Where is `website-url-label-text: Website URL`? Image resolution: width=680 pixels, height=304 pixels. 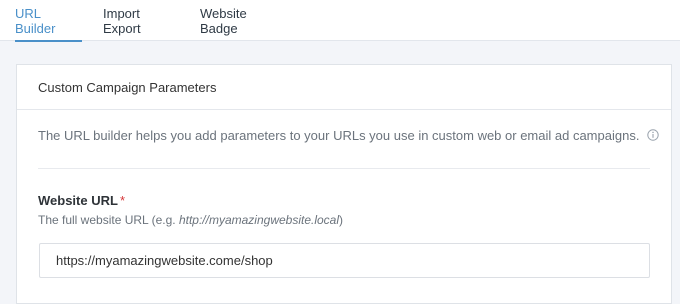
website-url-label-text: Website URL is located at coordinates (78, 200).